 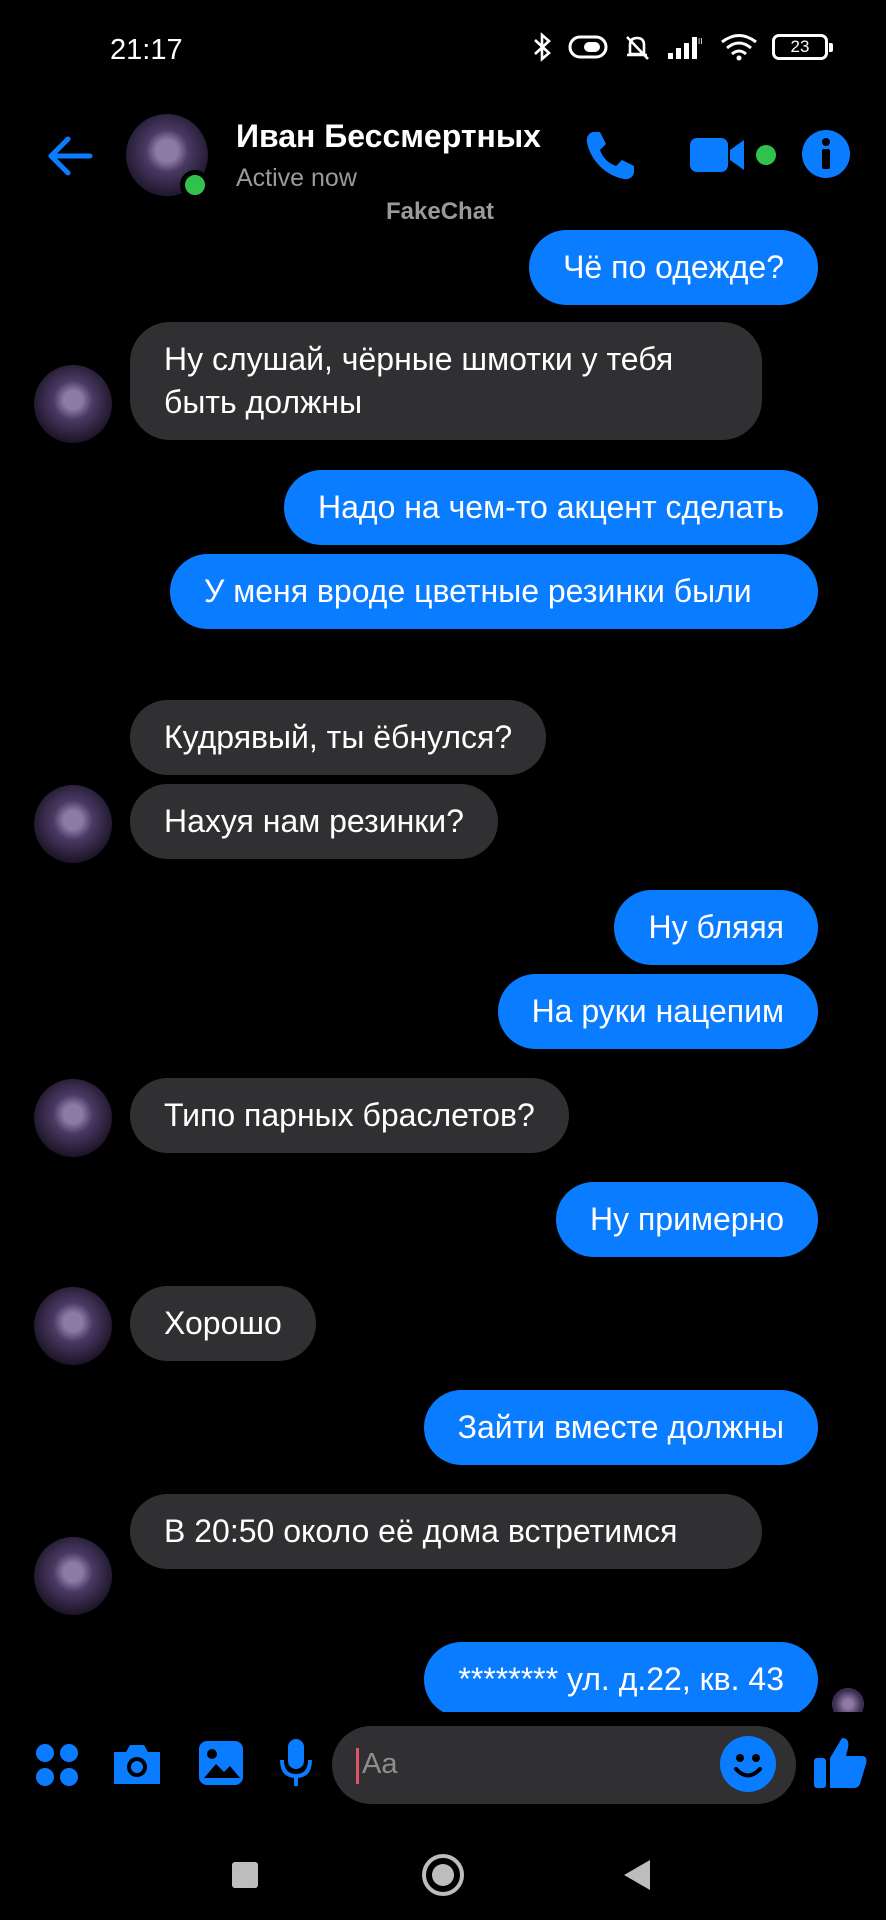 I want to click on message-incoming: Нахуя нам резинки?, so click(x=314, y=821).